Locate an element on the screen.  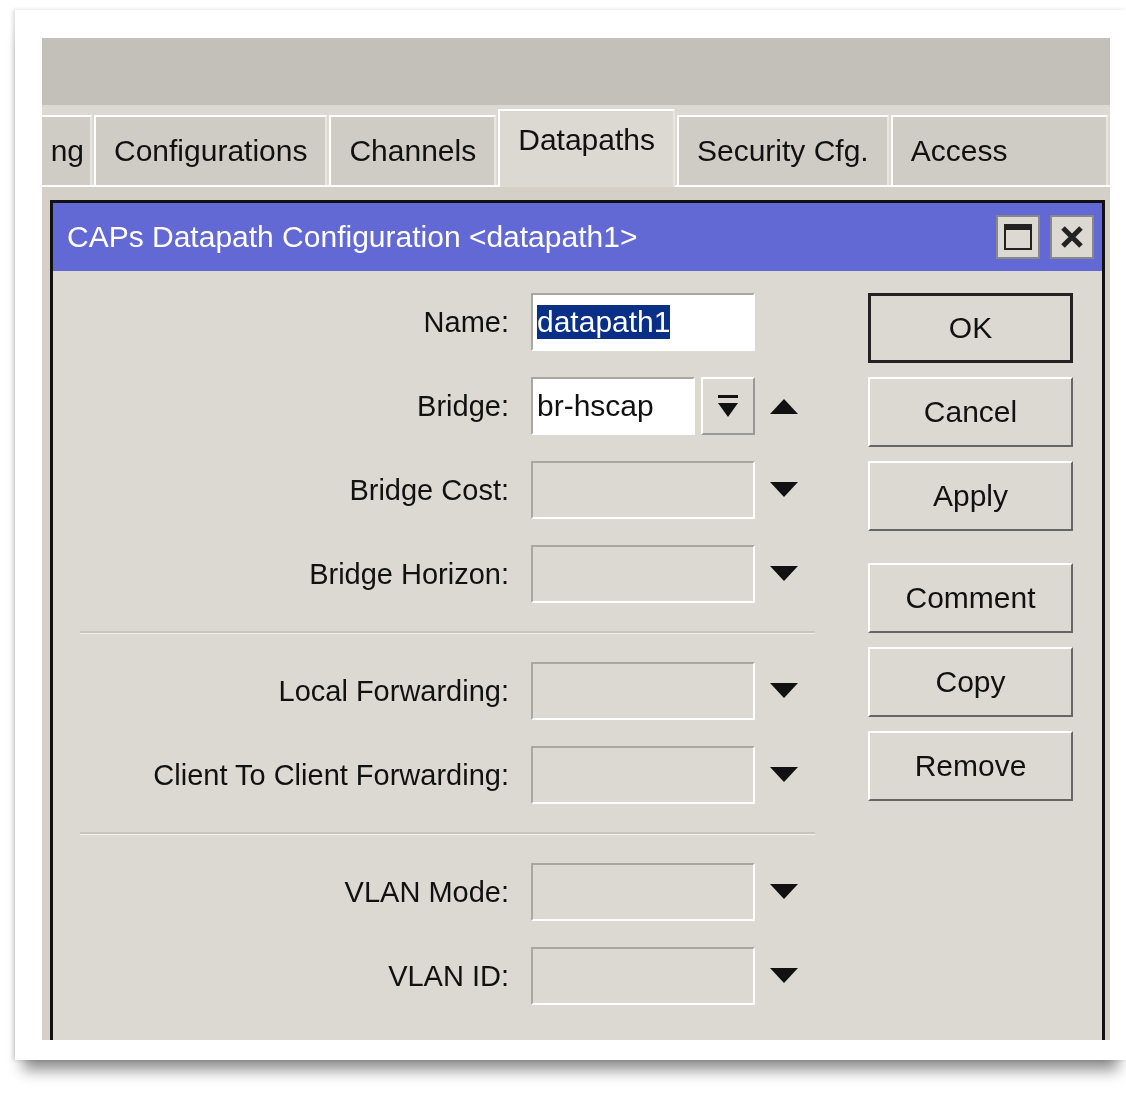
tab: Security Cfg. is located at coordinates (783, 150).